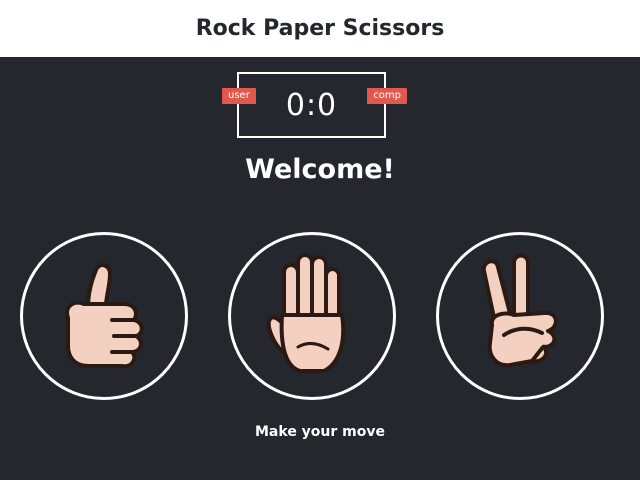  I want to click on scissors-choice-button, so click(520, 316).